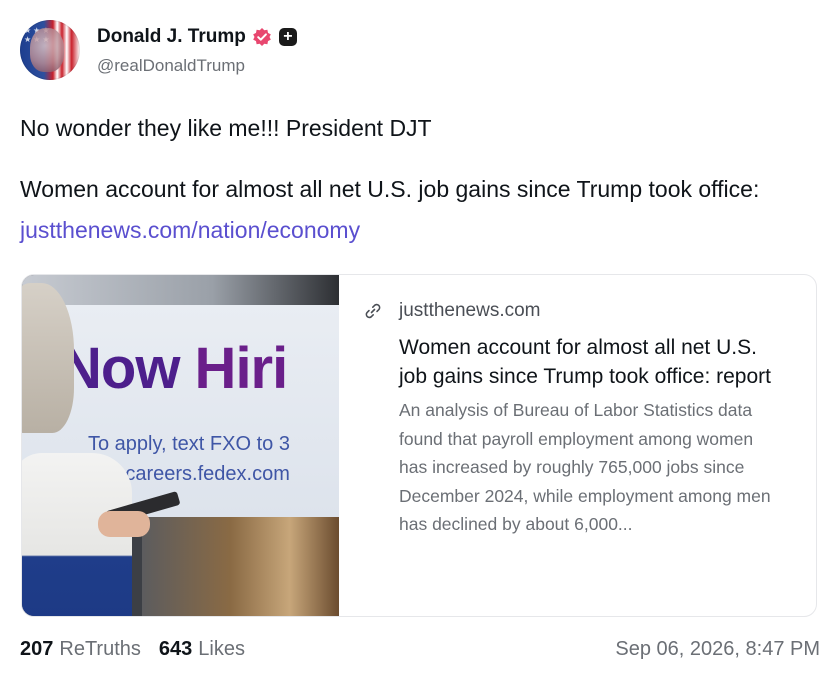 The height and width of the screenshot is (680, 840). I want to click on retruths-count: 207, so click(37, 648).